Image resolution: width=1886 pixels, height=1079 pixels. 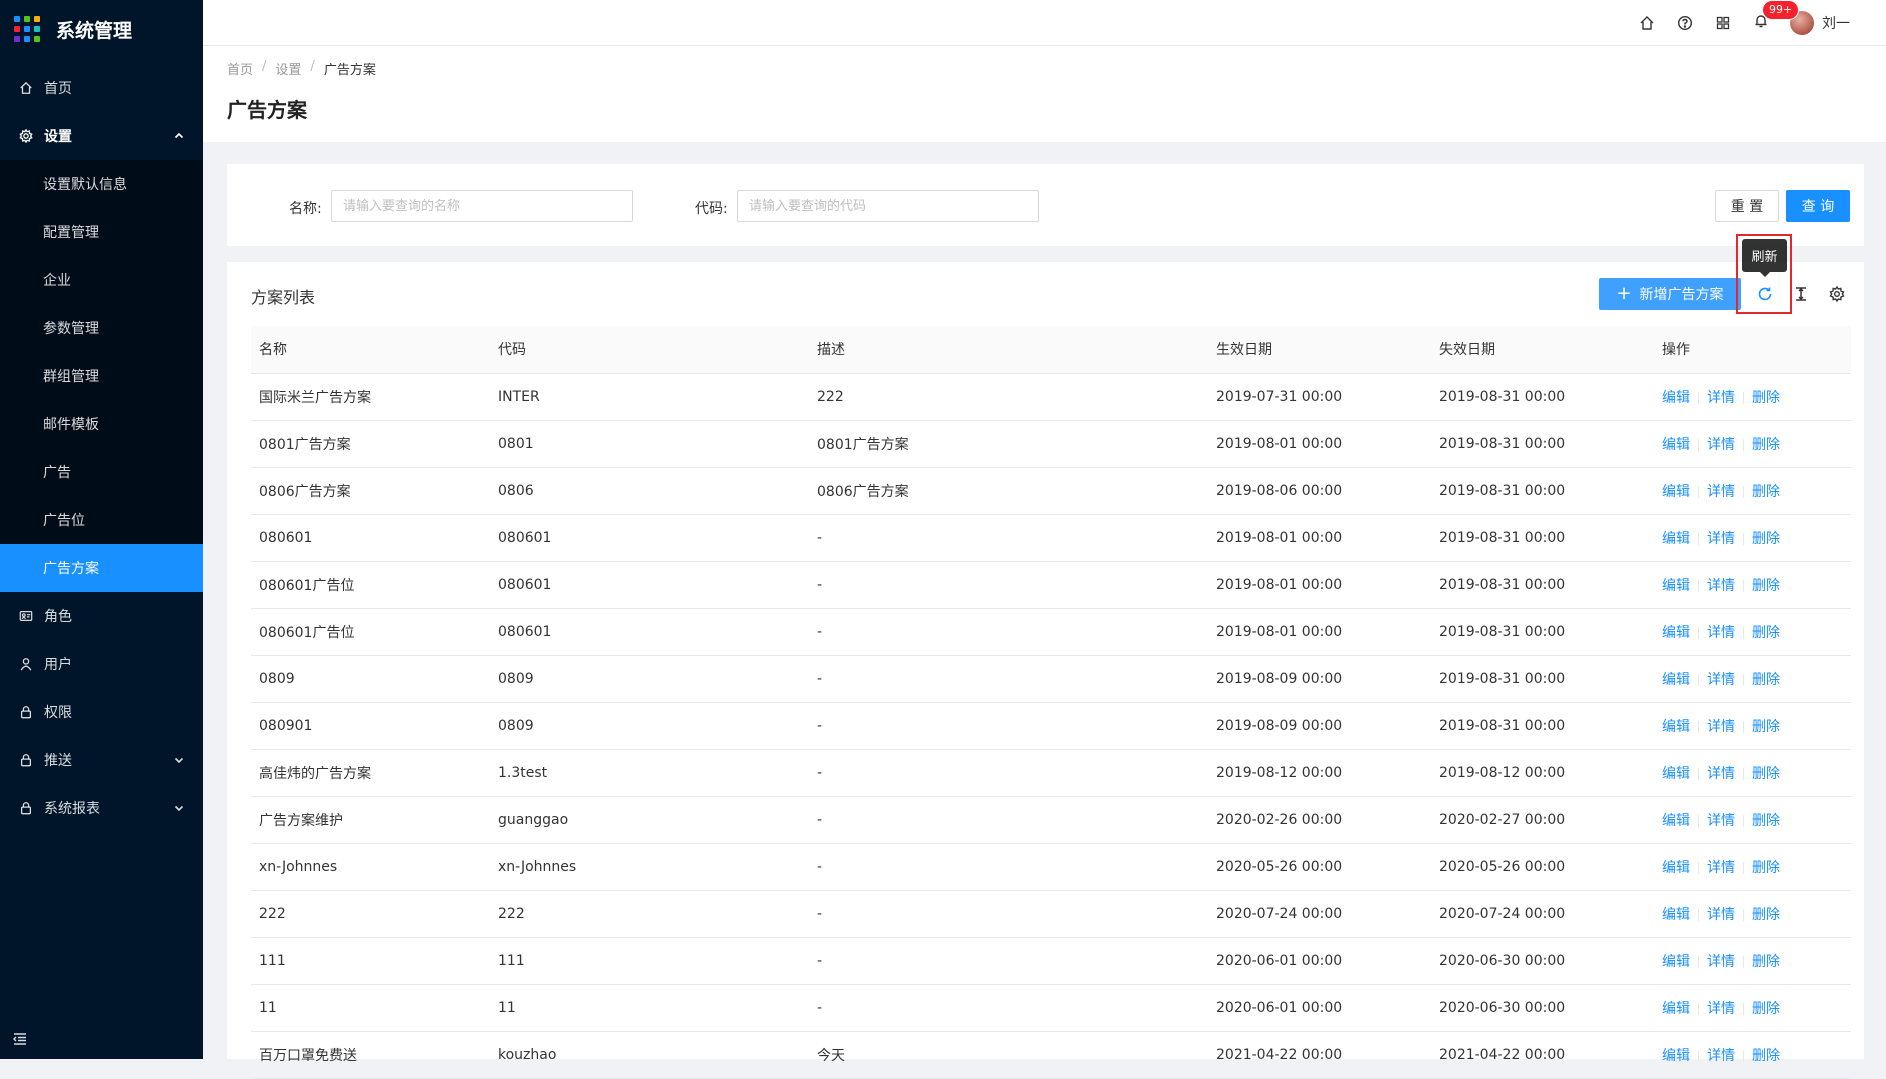 I want to click on cell-start-date: 2019-08-09 00:00, so click(x=1319, y=679).